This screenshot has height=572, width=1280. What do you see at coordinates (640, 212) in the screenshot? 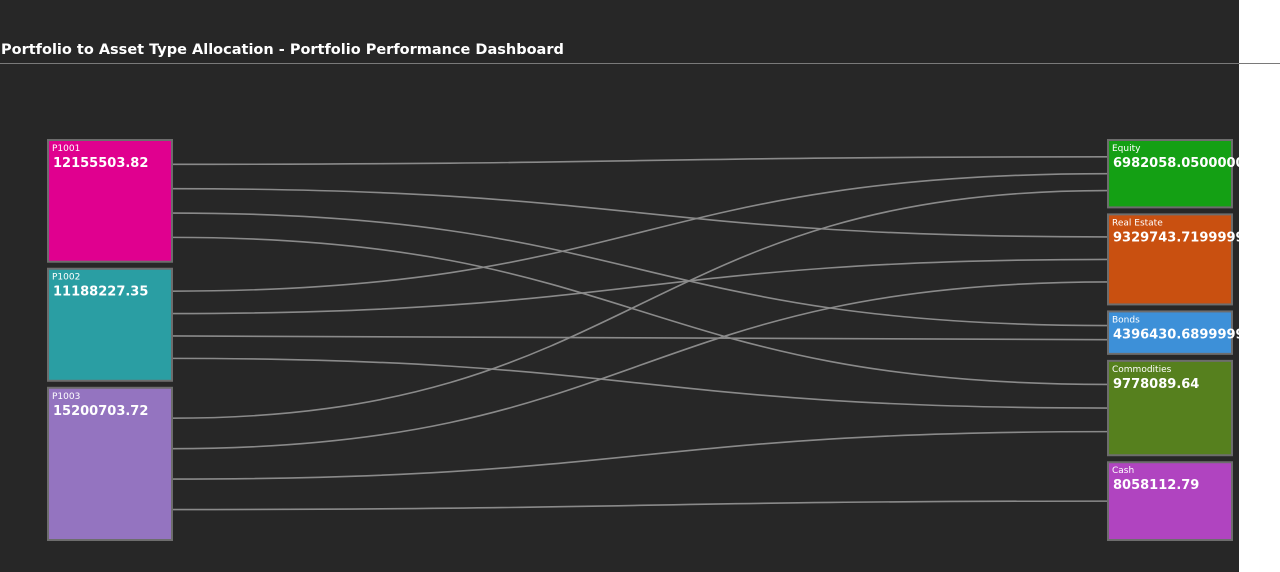
I see `sankey-link-p1001-to-real-estate` at bounding box center [640, 212].